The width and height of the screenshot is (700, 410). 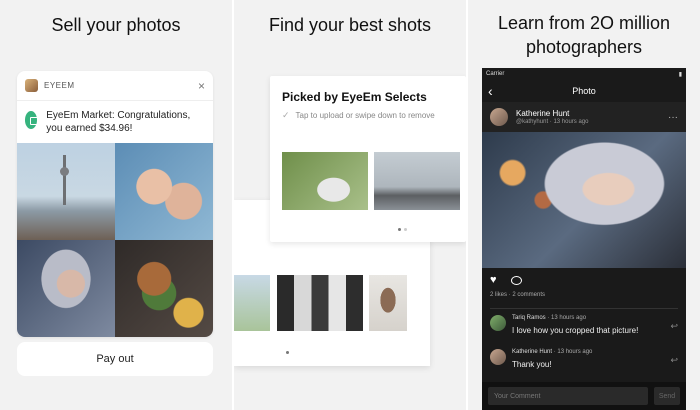 What do you see at coordinates (252, 303) in the screenshot?
I see `photo-palm-tree` at bounding box center [252, 303].